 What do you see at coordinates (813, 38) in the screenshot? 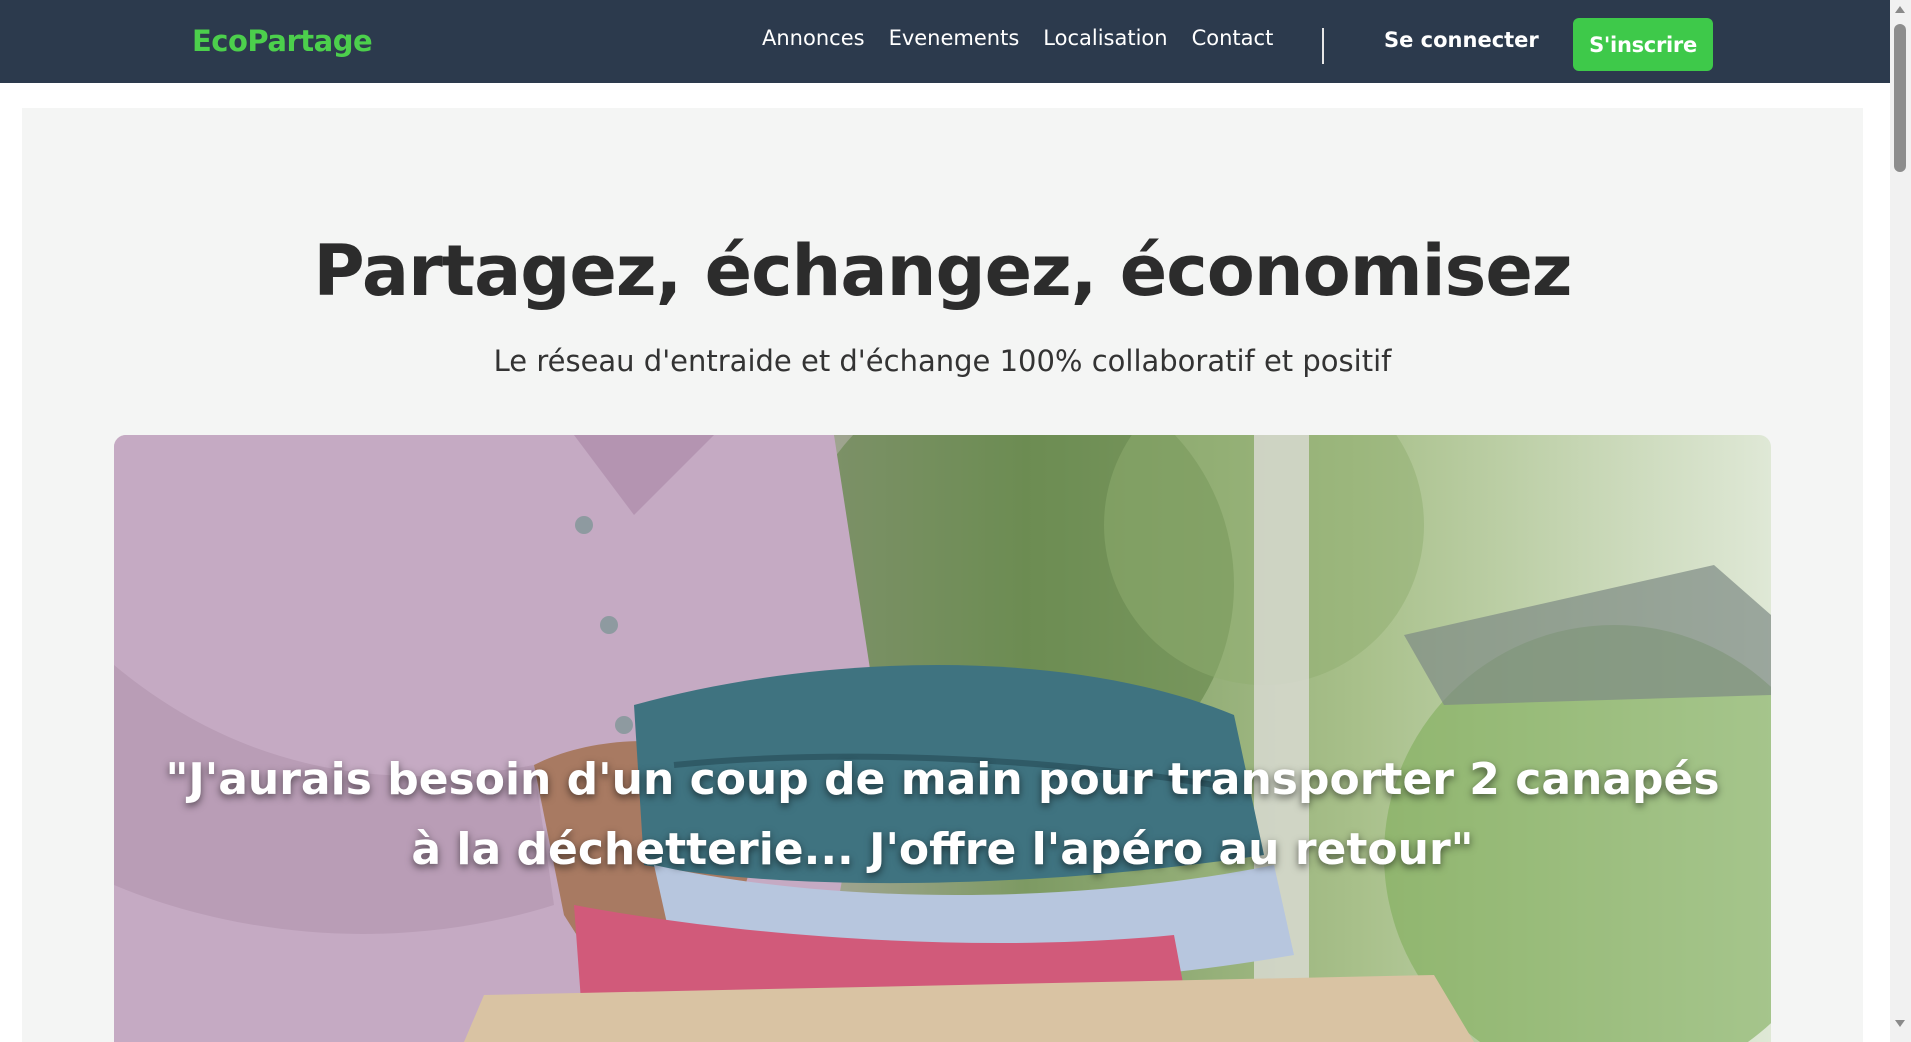
I see `nav-link-annonces: Annonces` at bounding box center [813, 38].